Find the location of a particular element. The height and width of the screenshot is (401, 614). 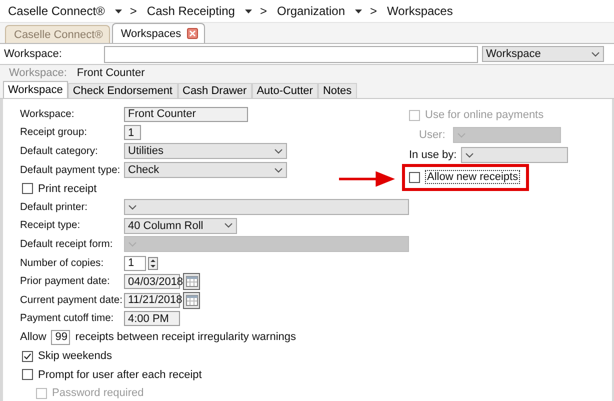

breadcrumb-link: Workspaces is located at coordinates (420, 11).